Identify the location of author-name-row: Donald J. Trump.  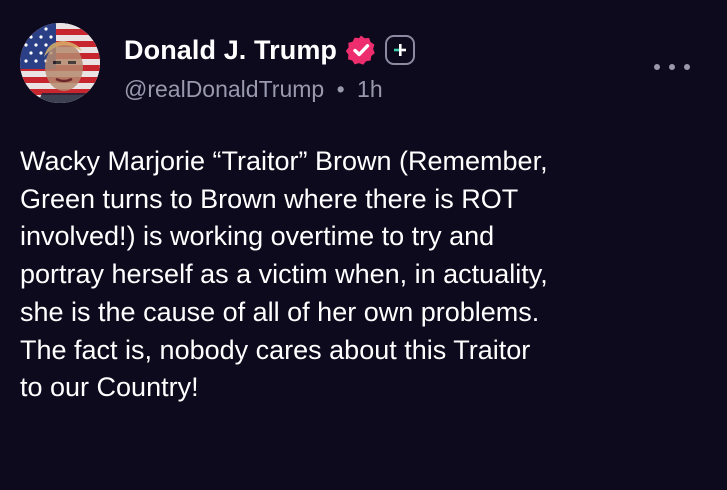
(270, 50).